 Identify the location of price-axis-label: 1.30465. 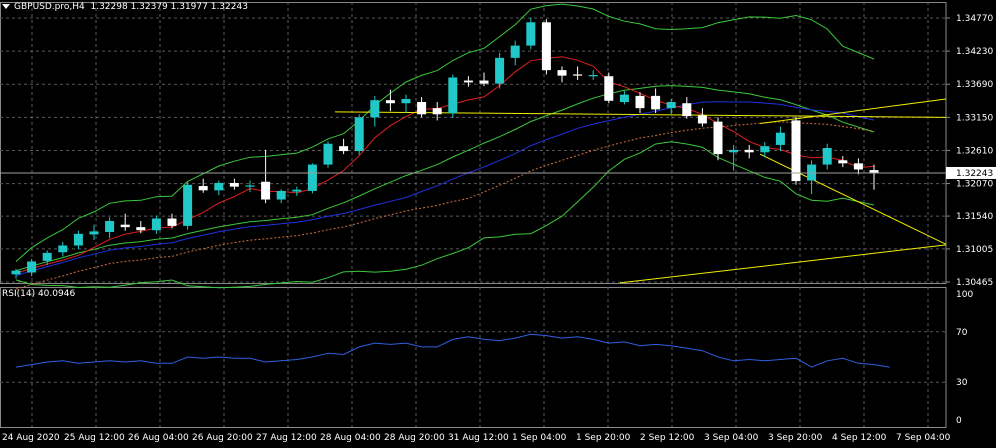
(974, 283).